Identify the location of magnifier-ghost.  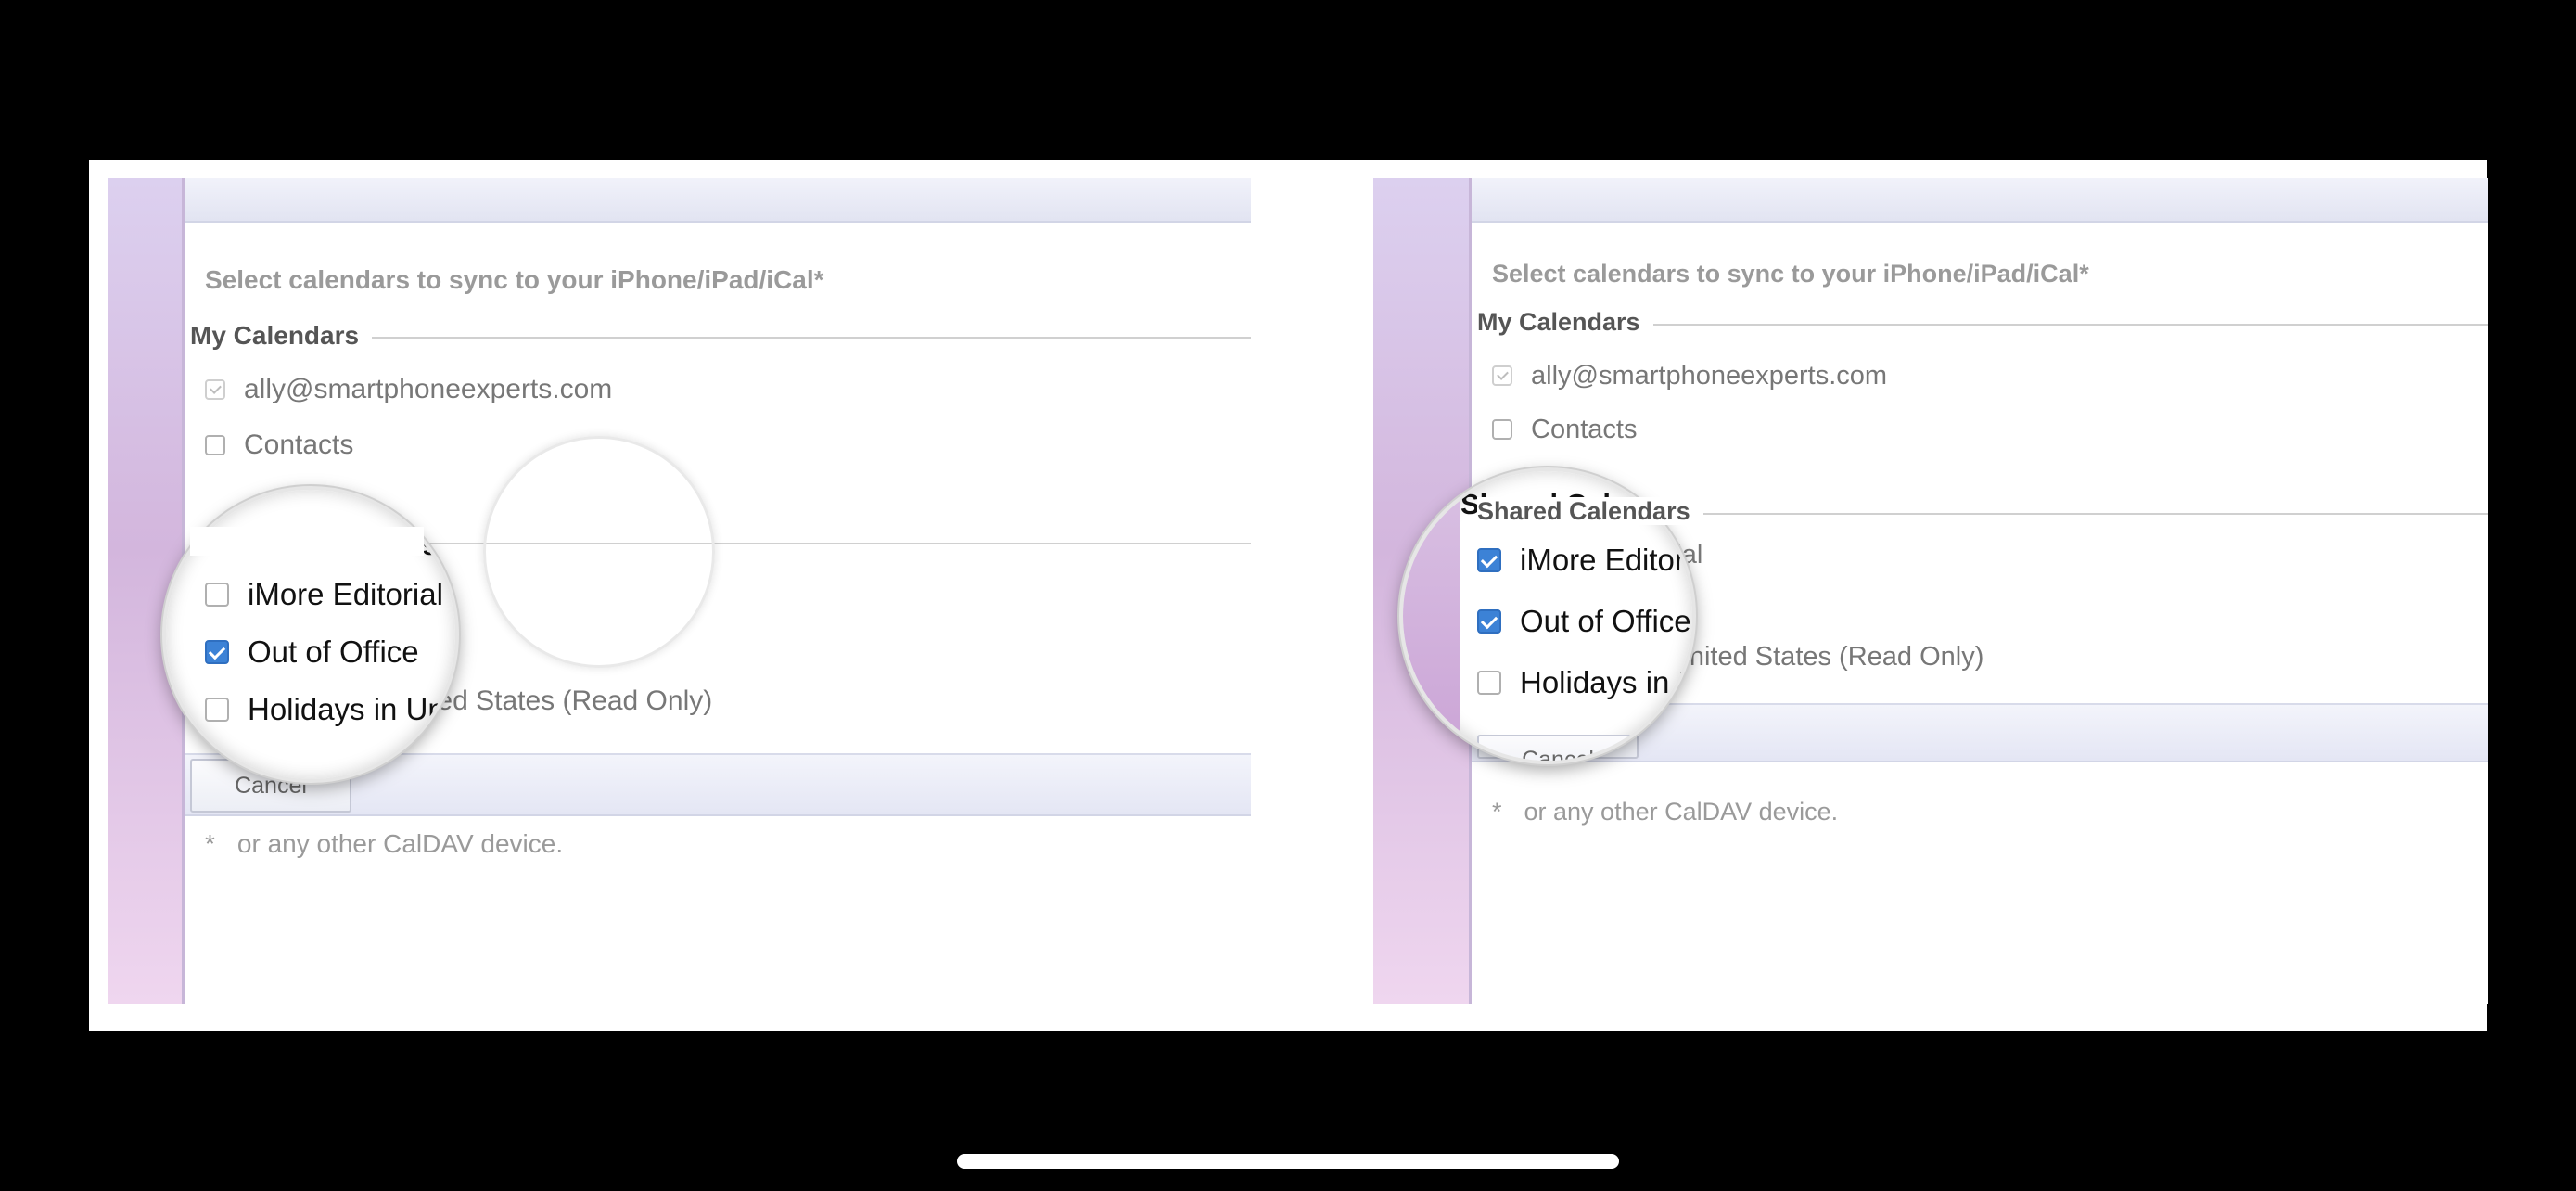
(599, 552).